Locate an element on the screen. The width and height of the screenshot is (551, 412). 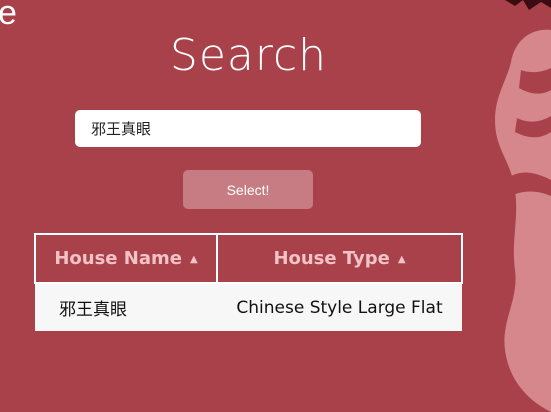
table-row: 邪王真眼 Chinese Style Large Flat is located at coordinates (248, 307).